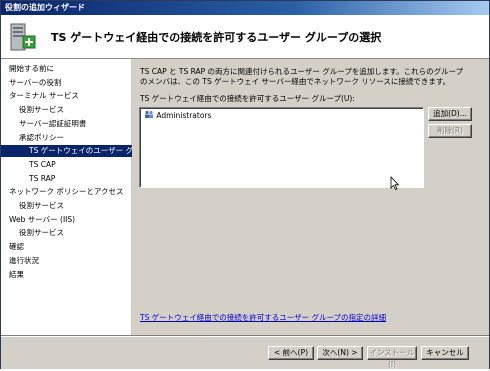  Describe the element at coordinates (67, 247) in the screenshot. I see `sidebar-item: 確認` at that location.